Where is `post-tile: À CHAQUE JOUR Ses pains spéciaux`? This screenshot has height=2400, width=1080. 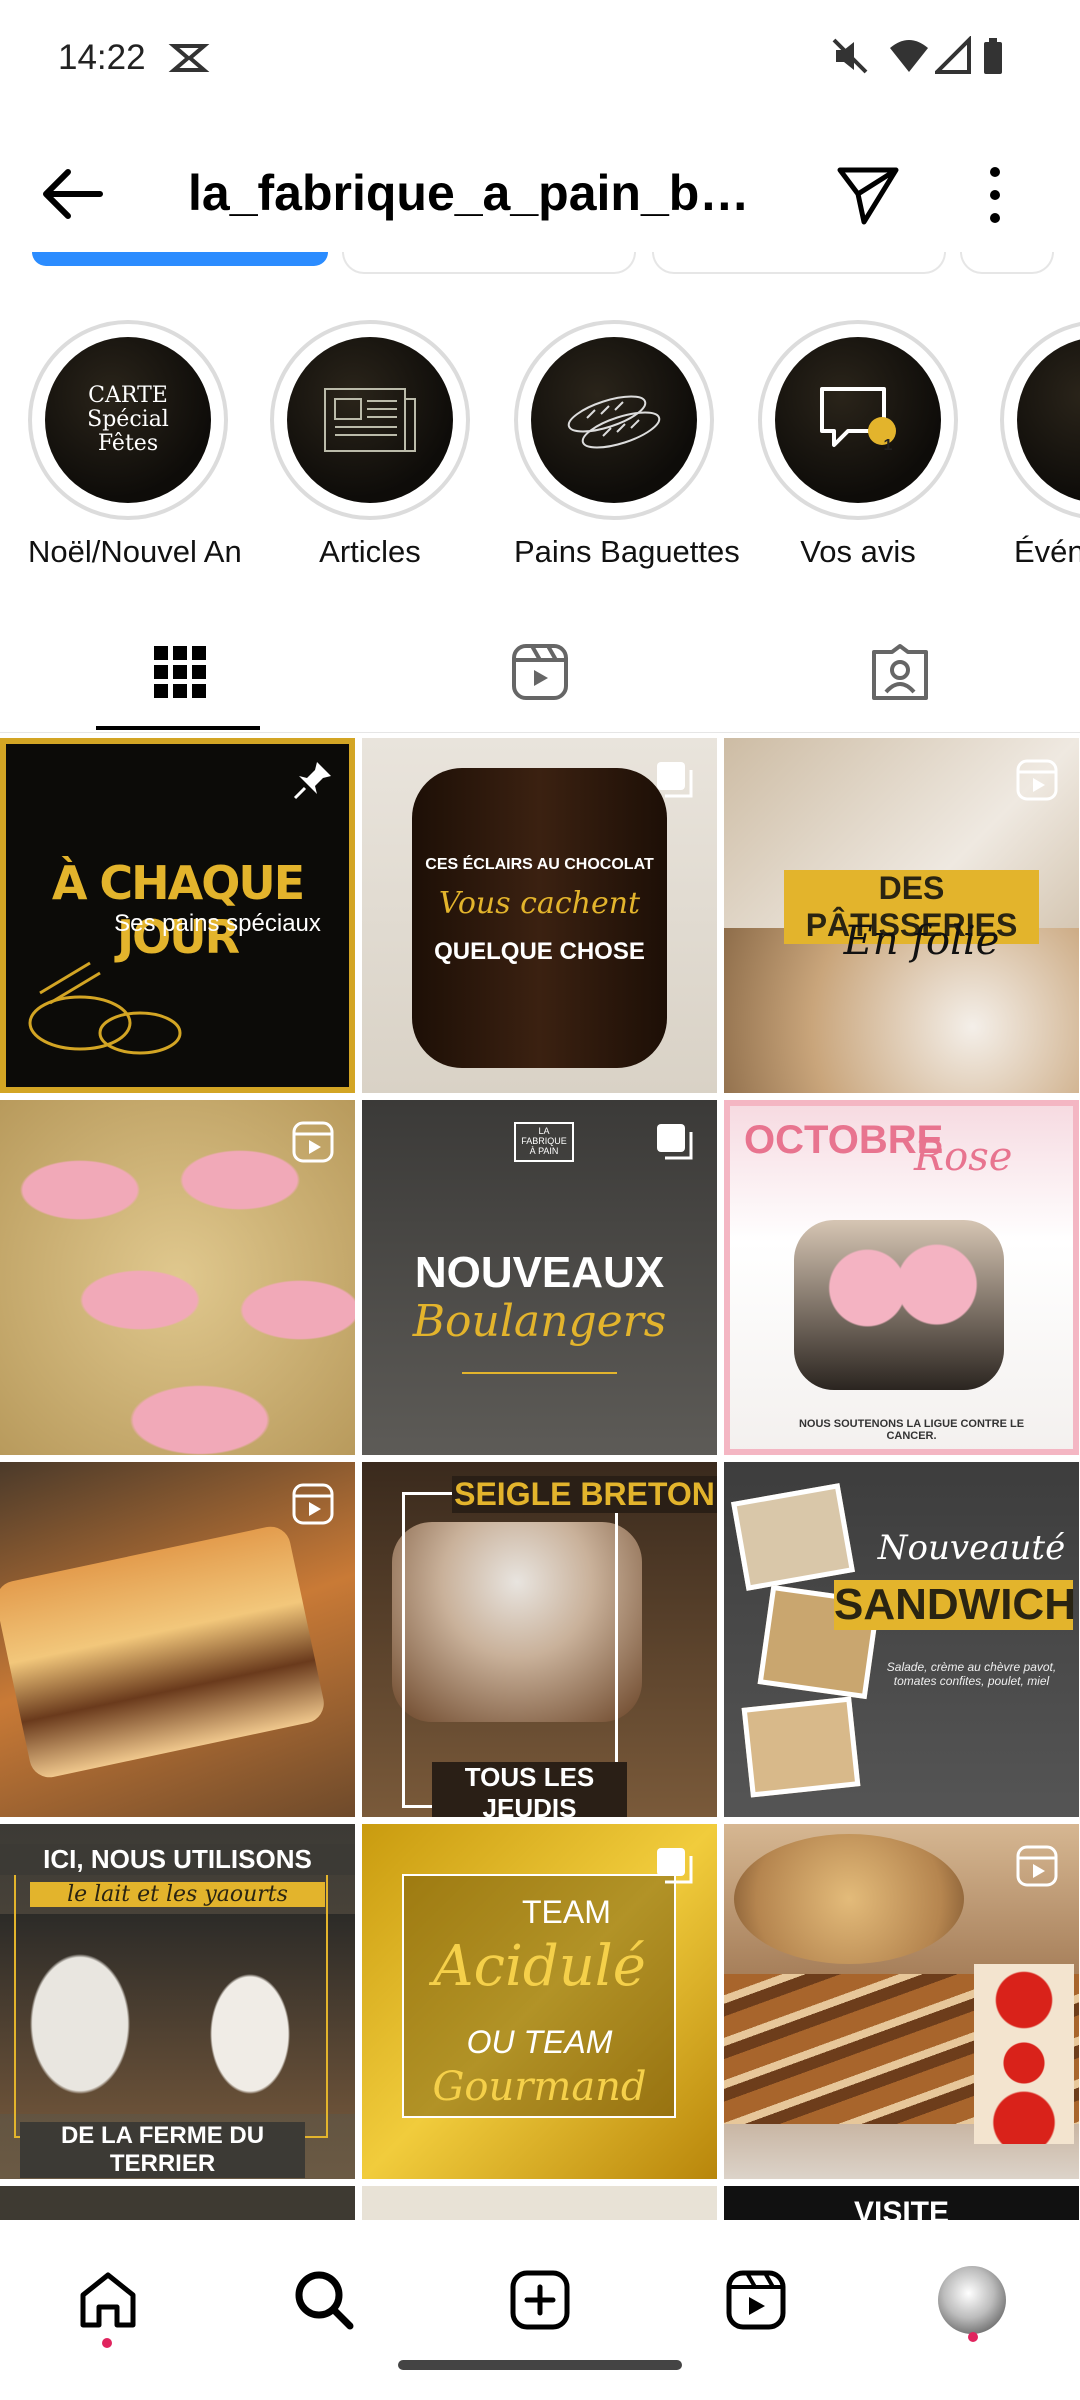 post-tile: À CHAQUE JOUR Ses pains spéciaux is located at coordinates (177, 915).